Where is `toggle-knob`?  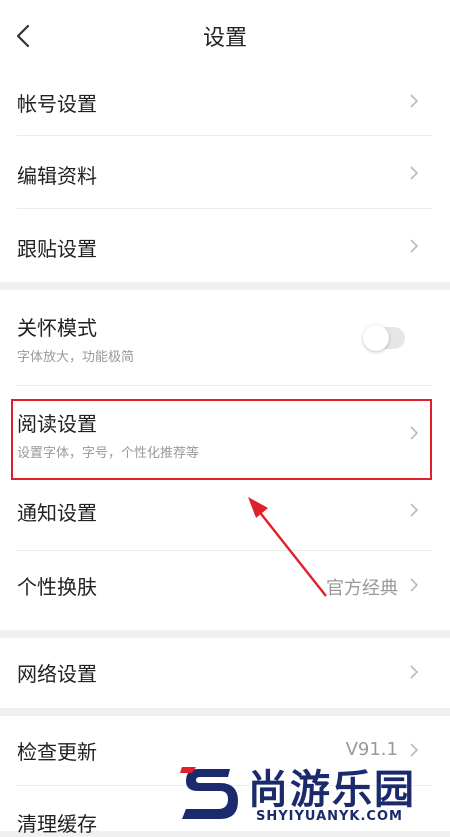 toggle-knob is located at coordinates (376, 338).